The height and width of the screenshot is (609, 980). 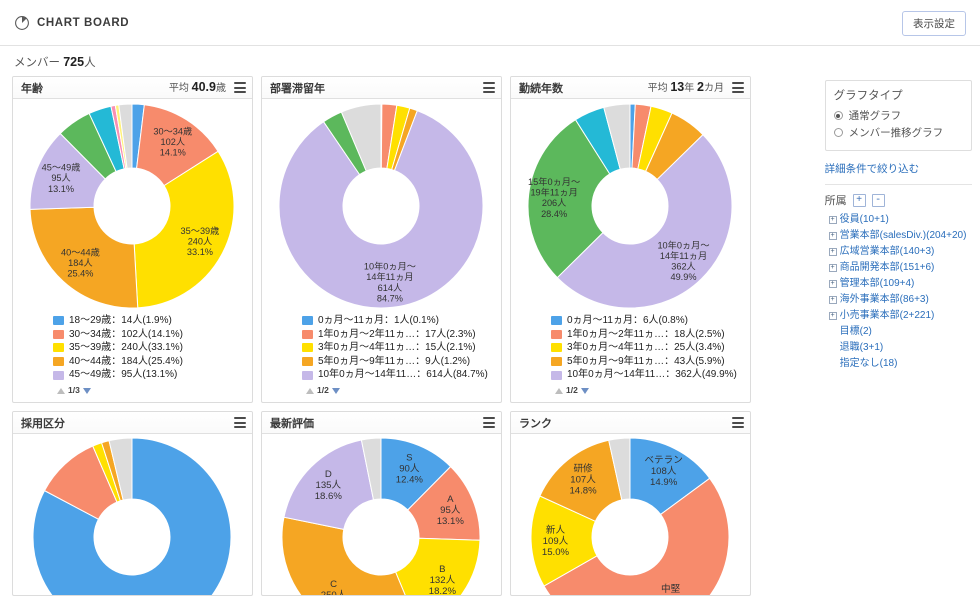 I want to click on brand: CHART BOARD, so click(x=71, y=23).